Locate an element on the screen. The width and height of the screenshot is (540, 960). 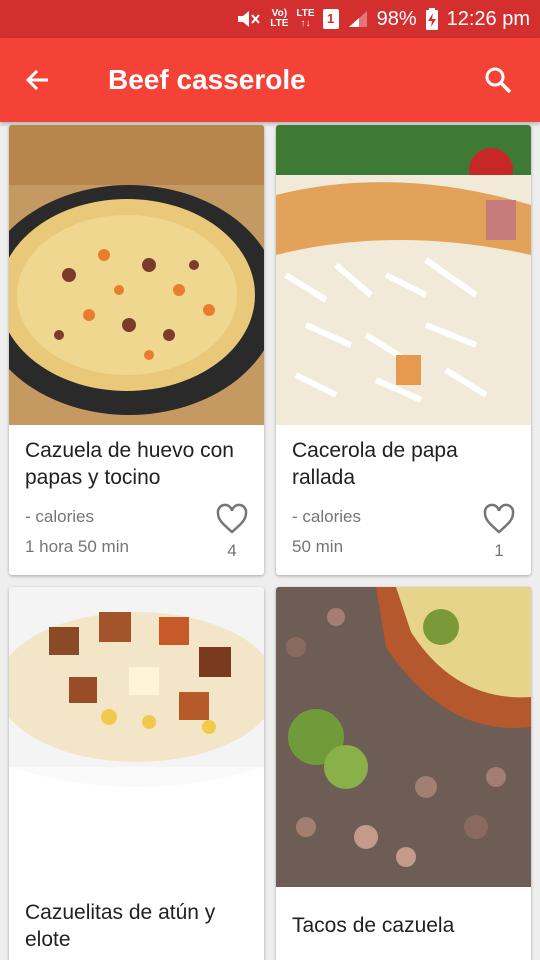
signal-icon is located at coordinates (358, 19).